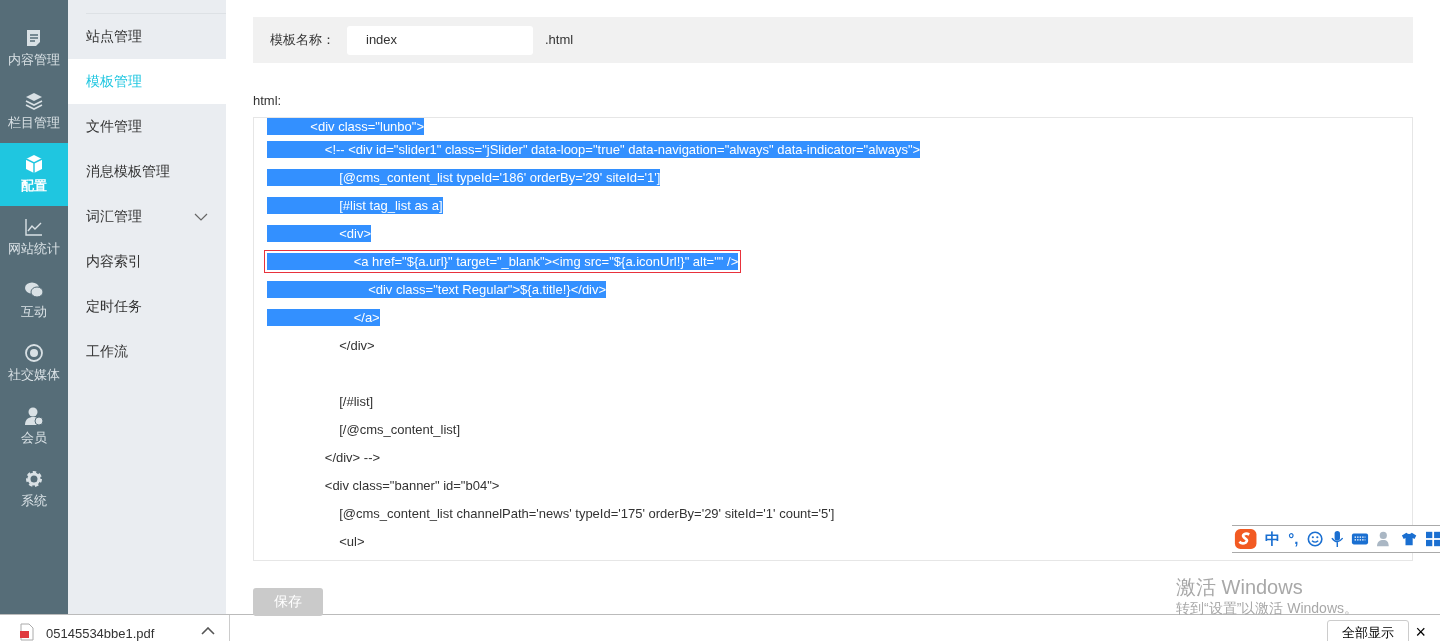  I want to click on ime-mode-button: 中, so click(1273, 539).